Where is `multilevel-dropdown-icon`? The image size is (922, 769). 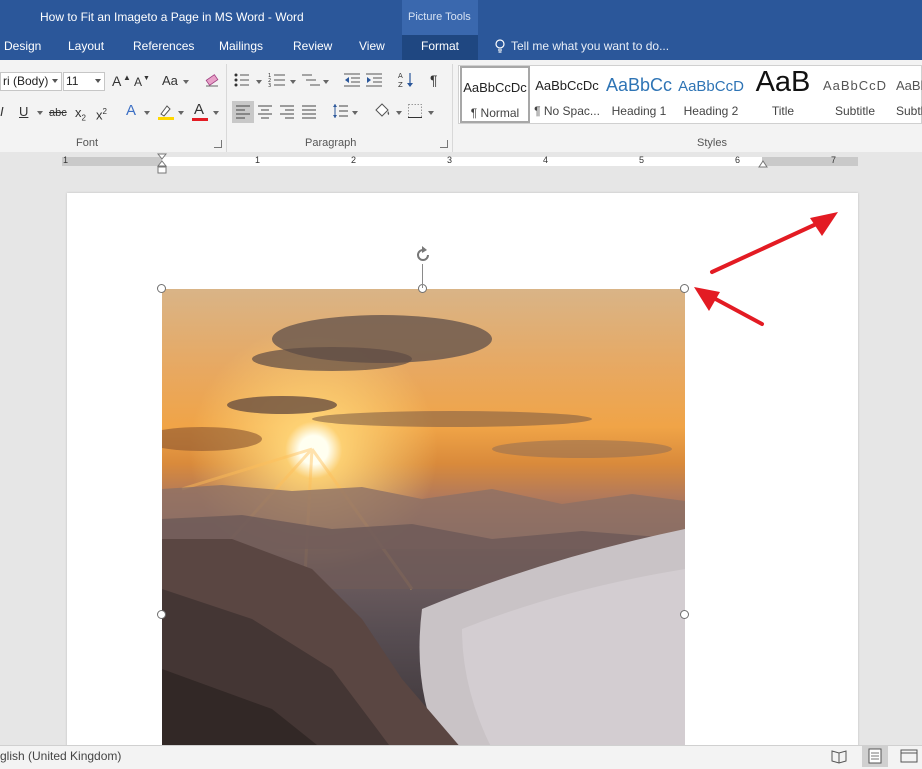 multilevel-dropdown-icon is located at coordinates (326, 82).